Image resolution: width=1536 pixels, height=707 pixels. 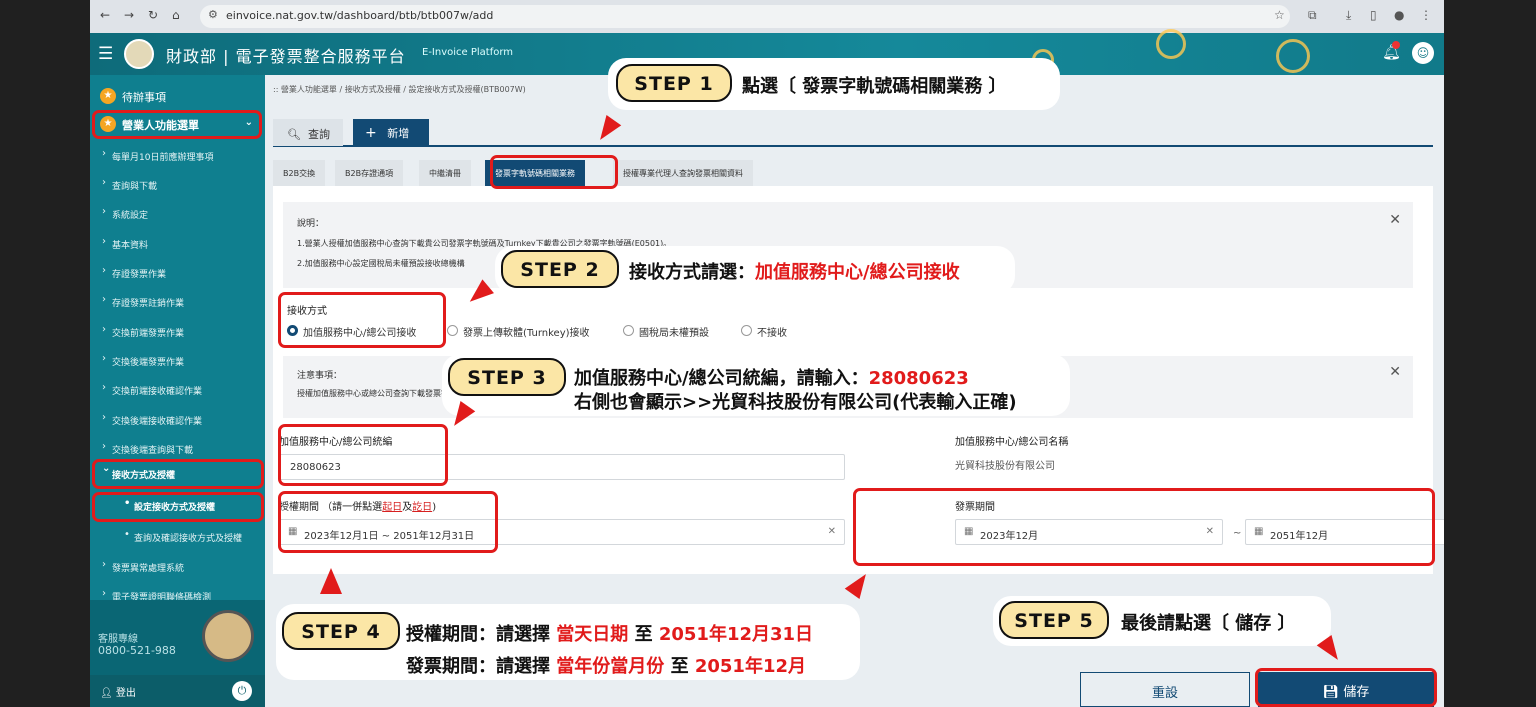 What do you see at coordinates (1348, 15) in the screenshot?
I see `download-icon: ⤓` at bounding box center [1348, 15].